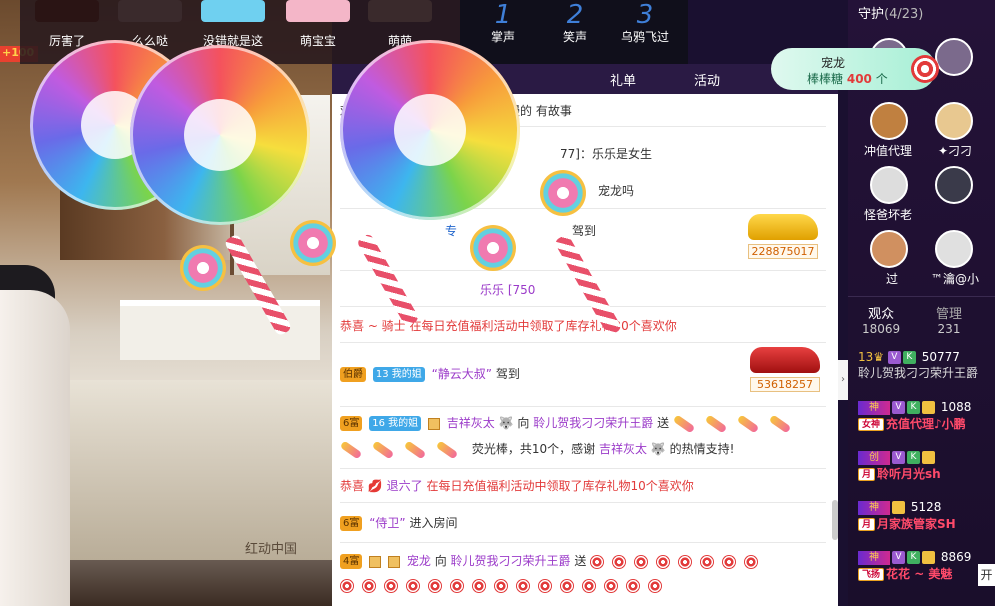  What do you see at coordinates (433, 523) in the screenshot?
I see `chat-text: 进入房间` at bounding box center [433, 523].